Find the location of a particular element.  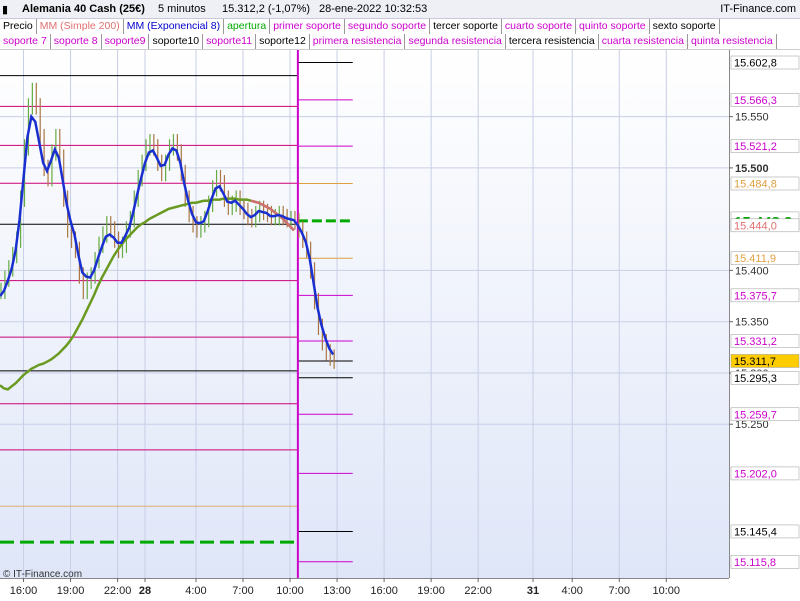

legend-item-r2-5: soporte12 is located at coordinates (283, 41).